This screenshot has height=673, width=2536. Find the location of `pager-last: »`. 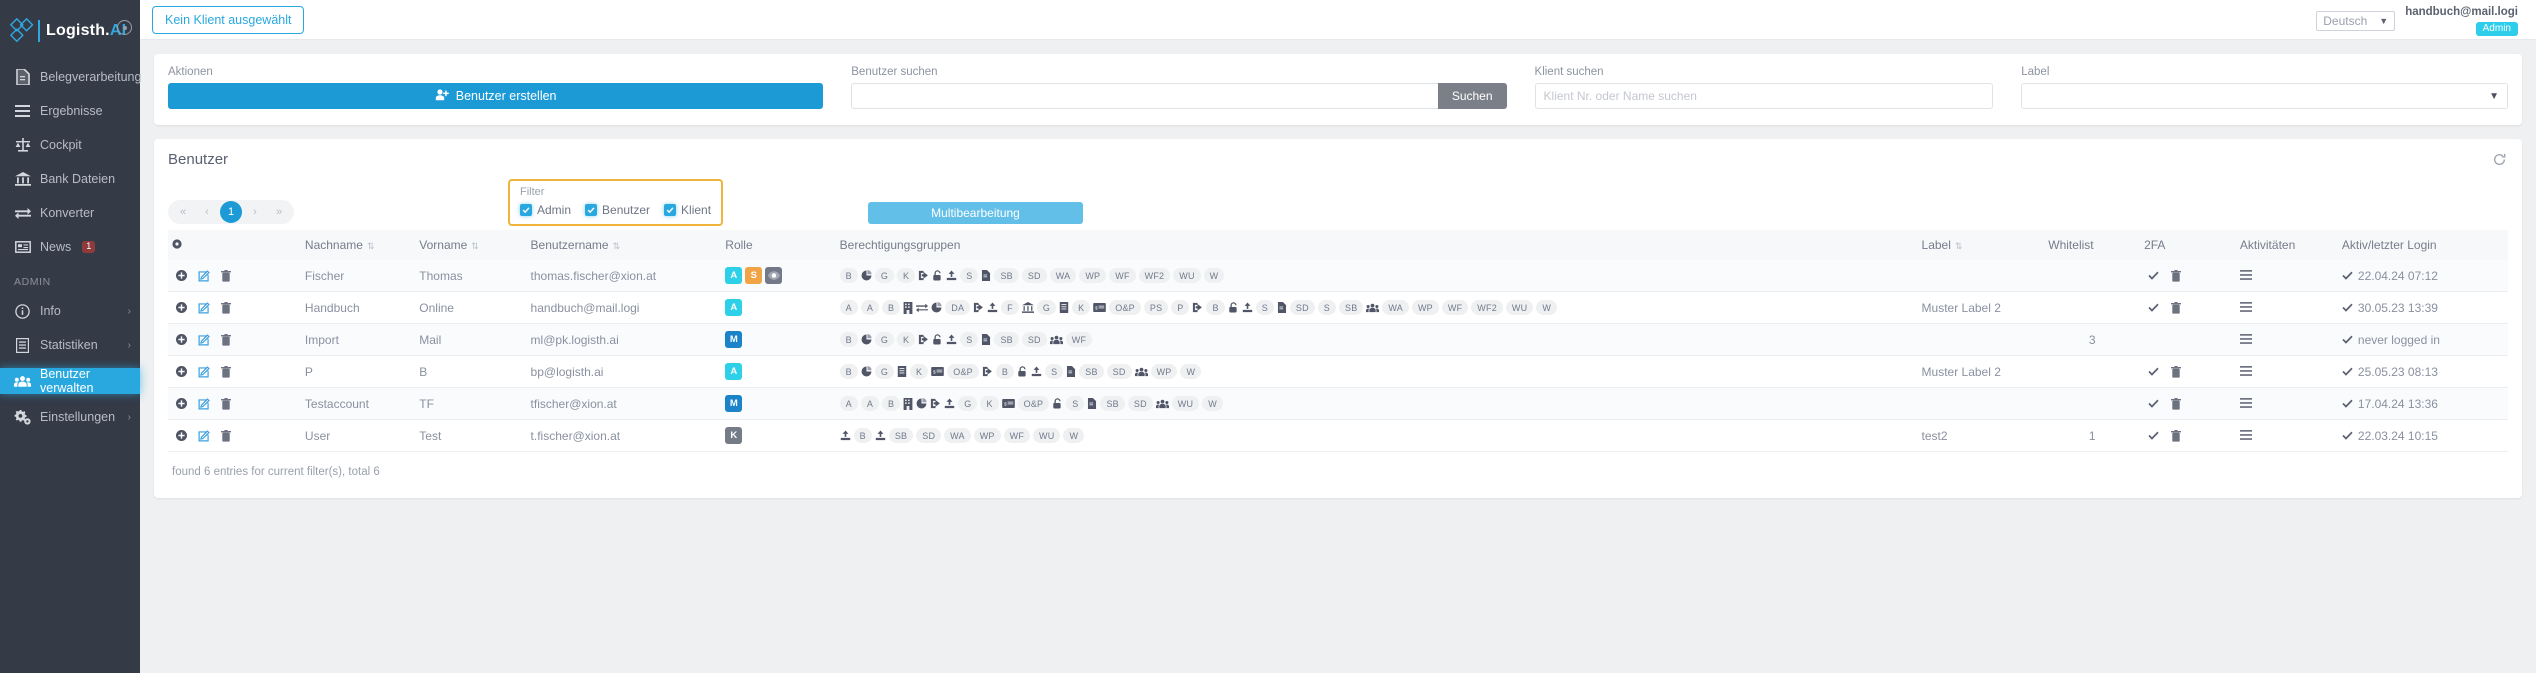

pager-last: » is located at coordinates (279, 212).